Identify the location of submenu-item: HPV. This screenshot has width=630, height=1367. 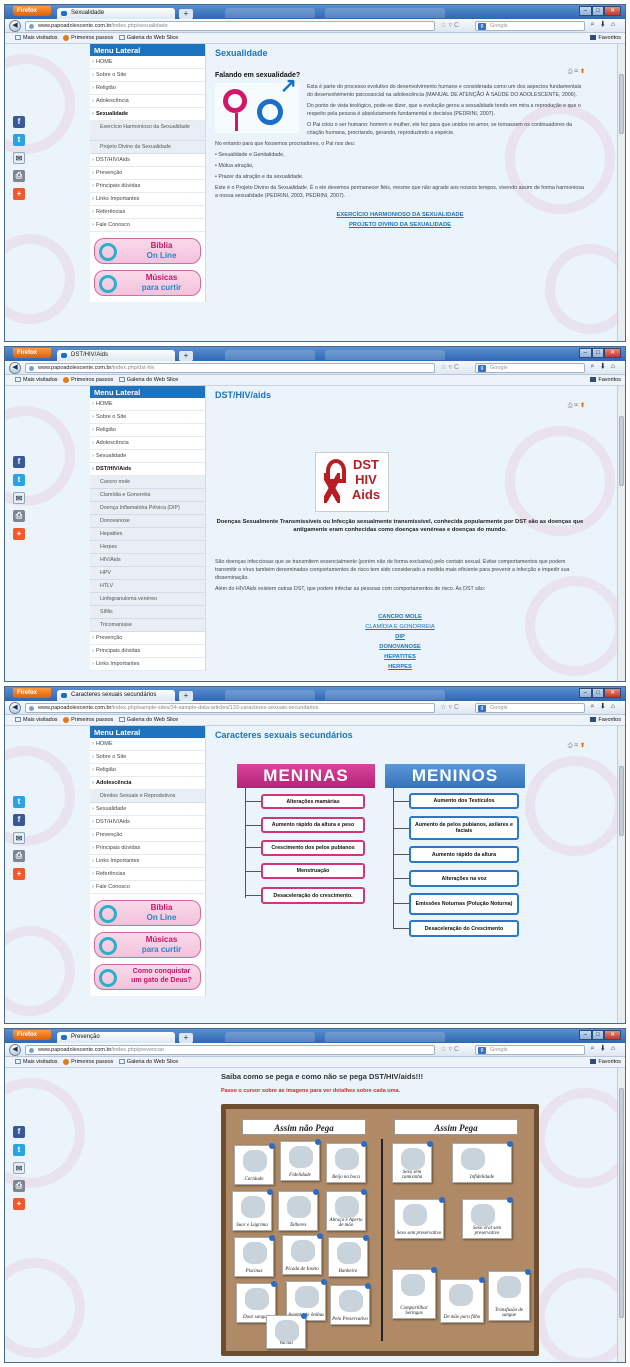
(147, 573).